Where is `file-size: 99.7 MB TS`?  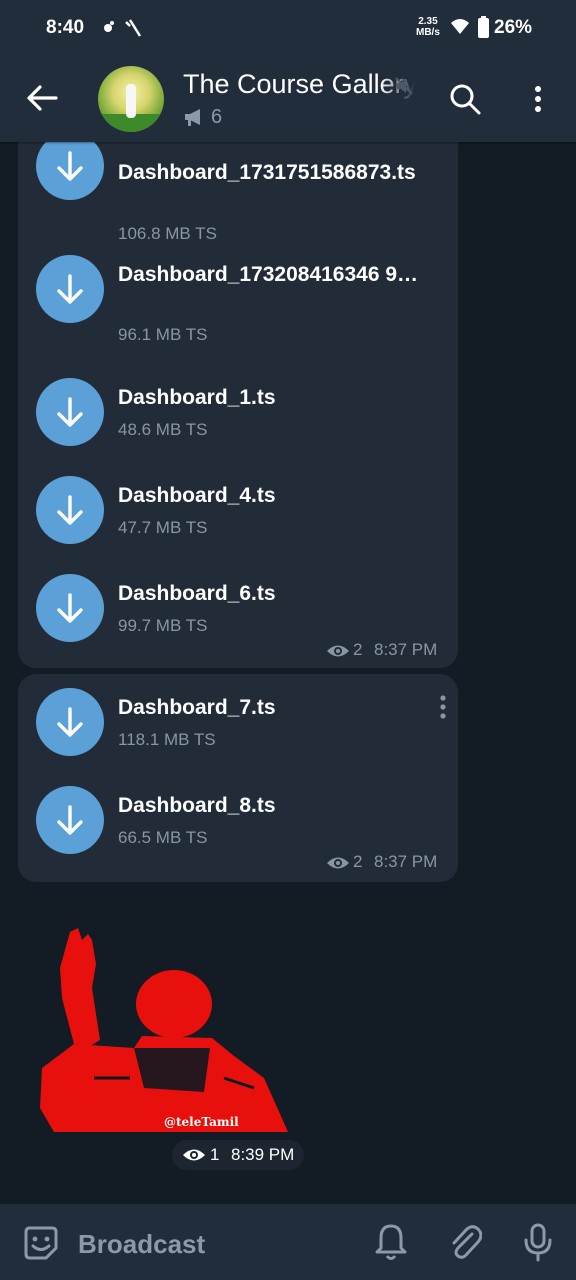
file-size: 99.7 MB TS is located at coordinates (163, 625).